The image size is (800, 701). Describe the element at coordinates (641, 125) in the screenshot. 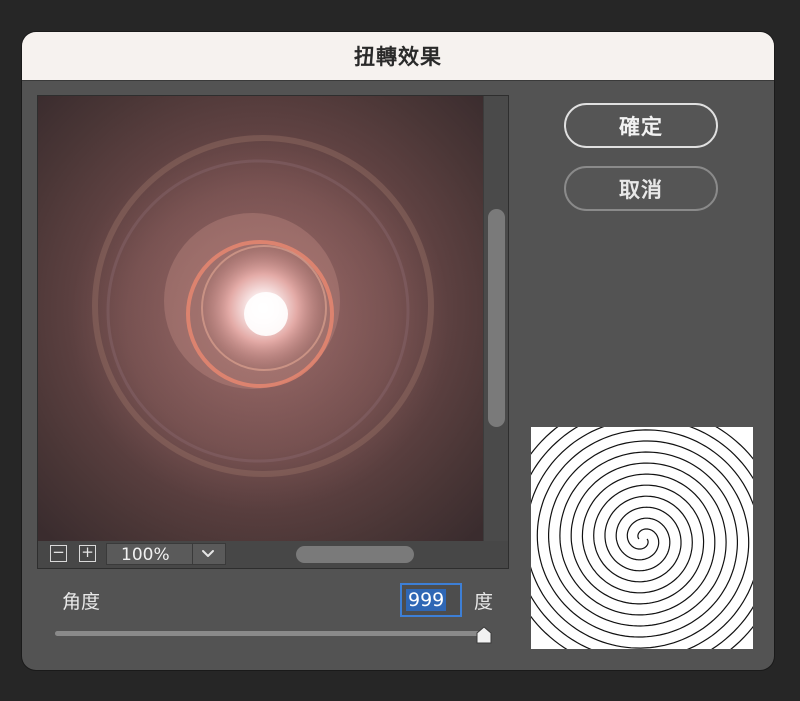

I see `ok-button: 確定` at that location.